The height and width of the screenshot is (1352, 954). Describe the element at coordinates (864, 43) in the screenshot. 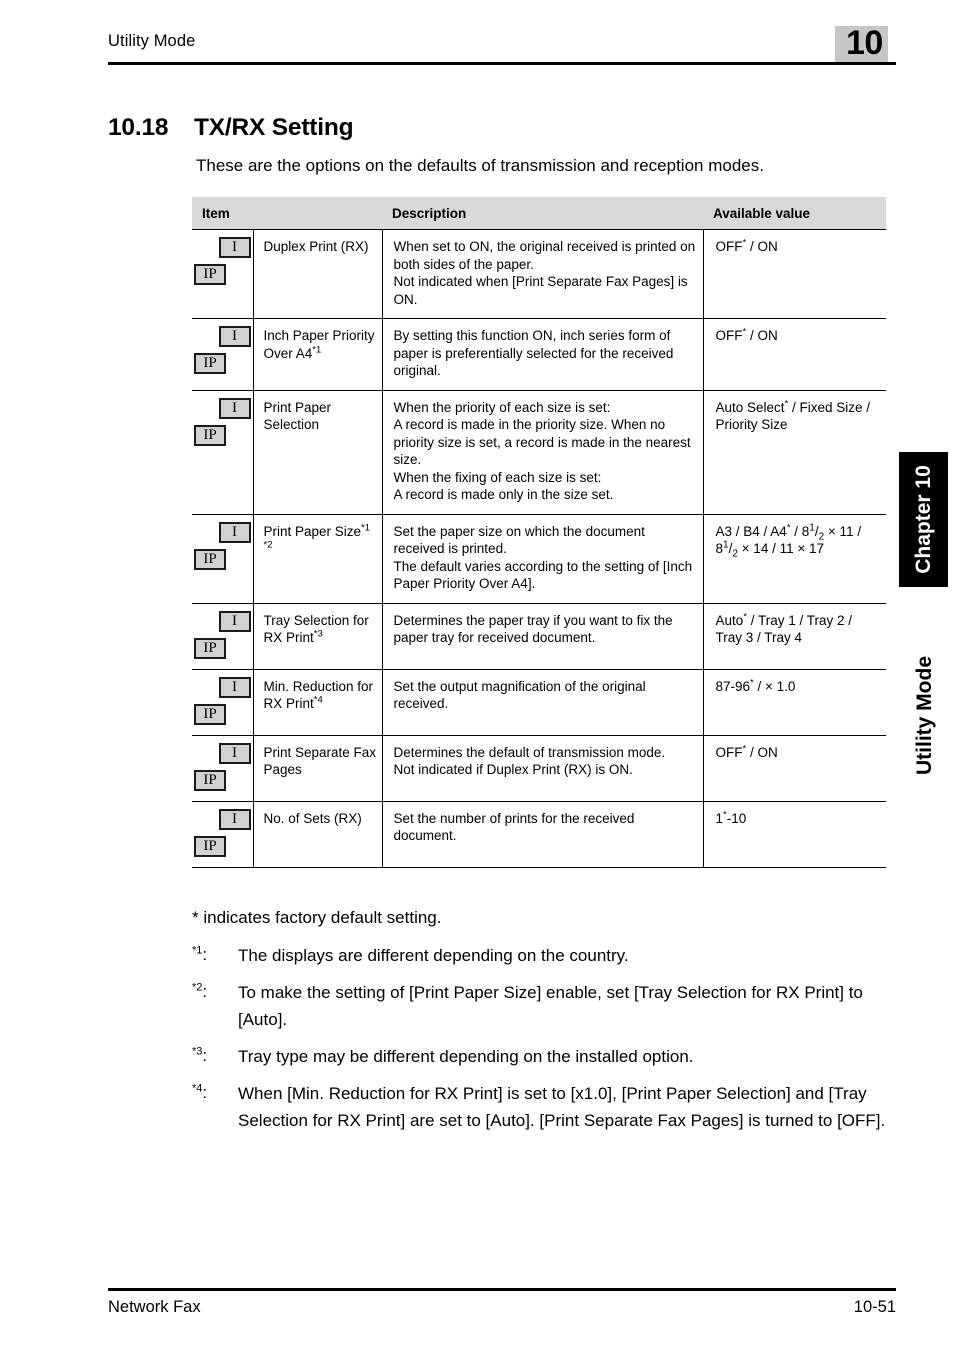

I see `chapter-number: 10` at that location.